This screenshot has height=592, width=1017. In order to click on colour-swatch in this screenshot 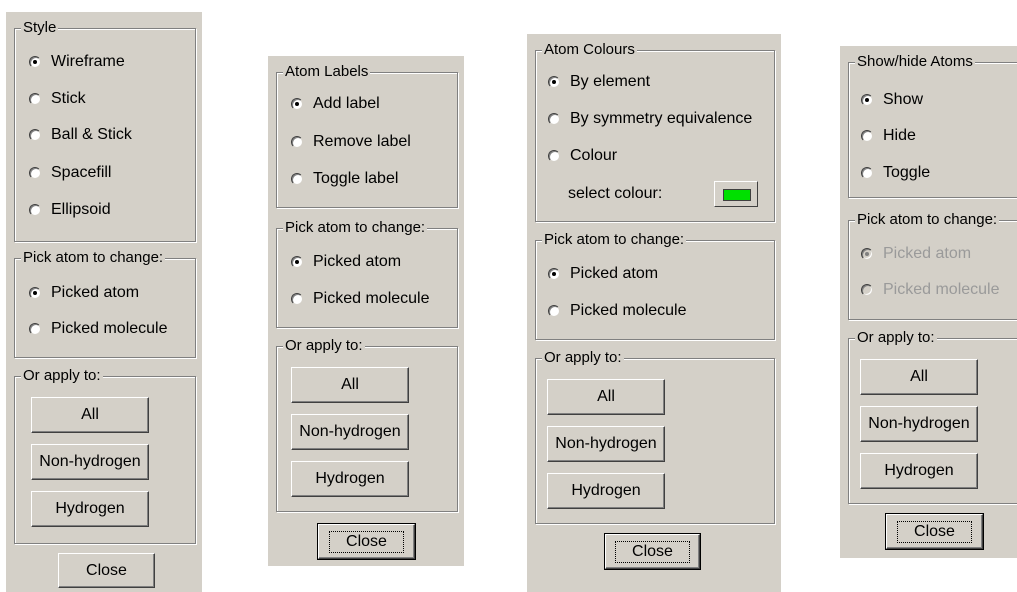, I will do `click(737, 195)`.